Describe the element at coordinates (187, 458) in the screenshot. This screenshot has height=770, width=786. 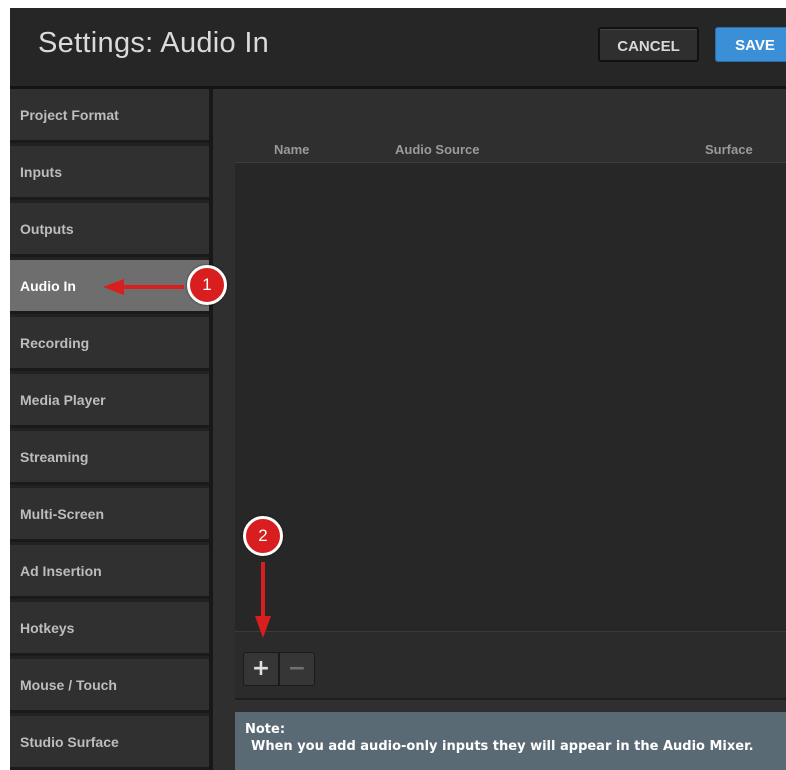
I see `callout-arrows` at that location.